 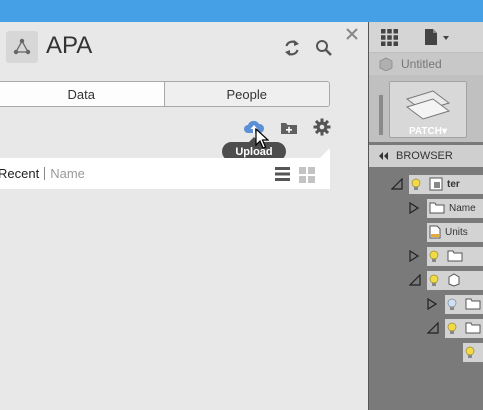 I want to click on ribbon: PATCH▾, so click(x=426, y=108).